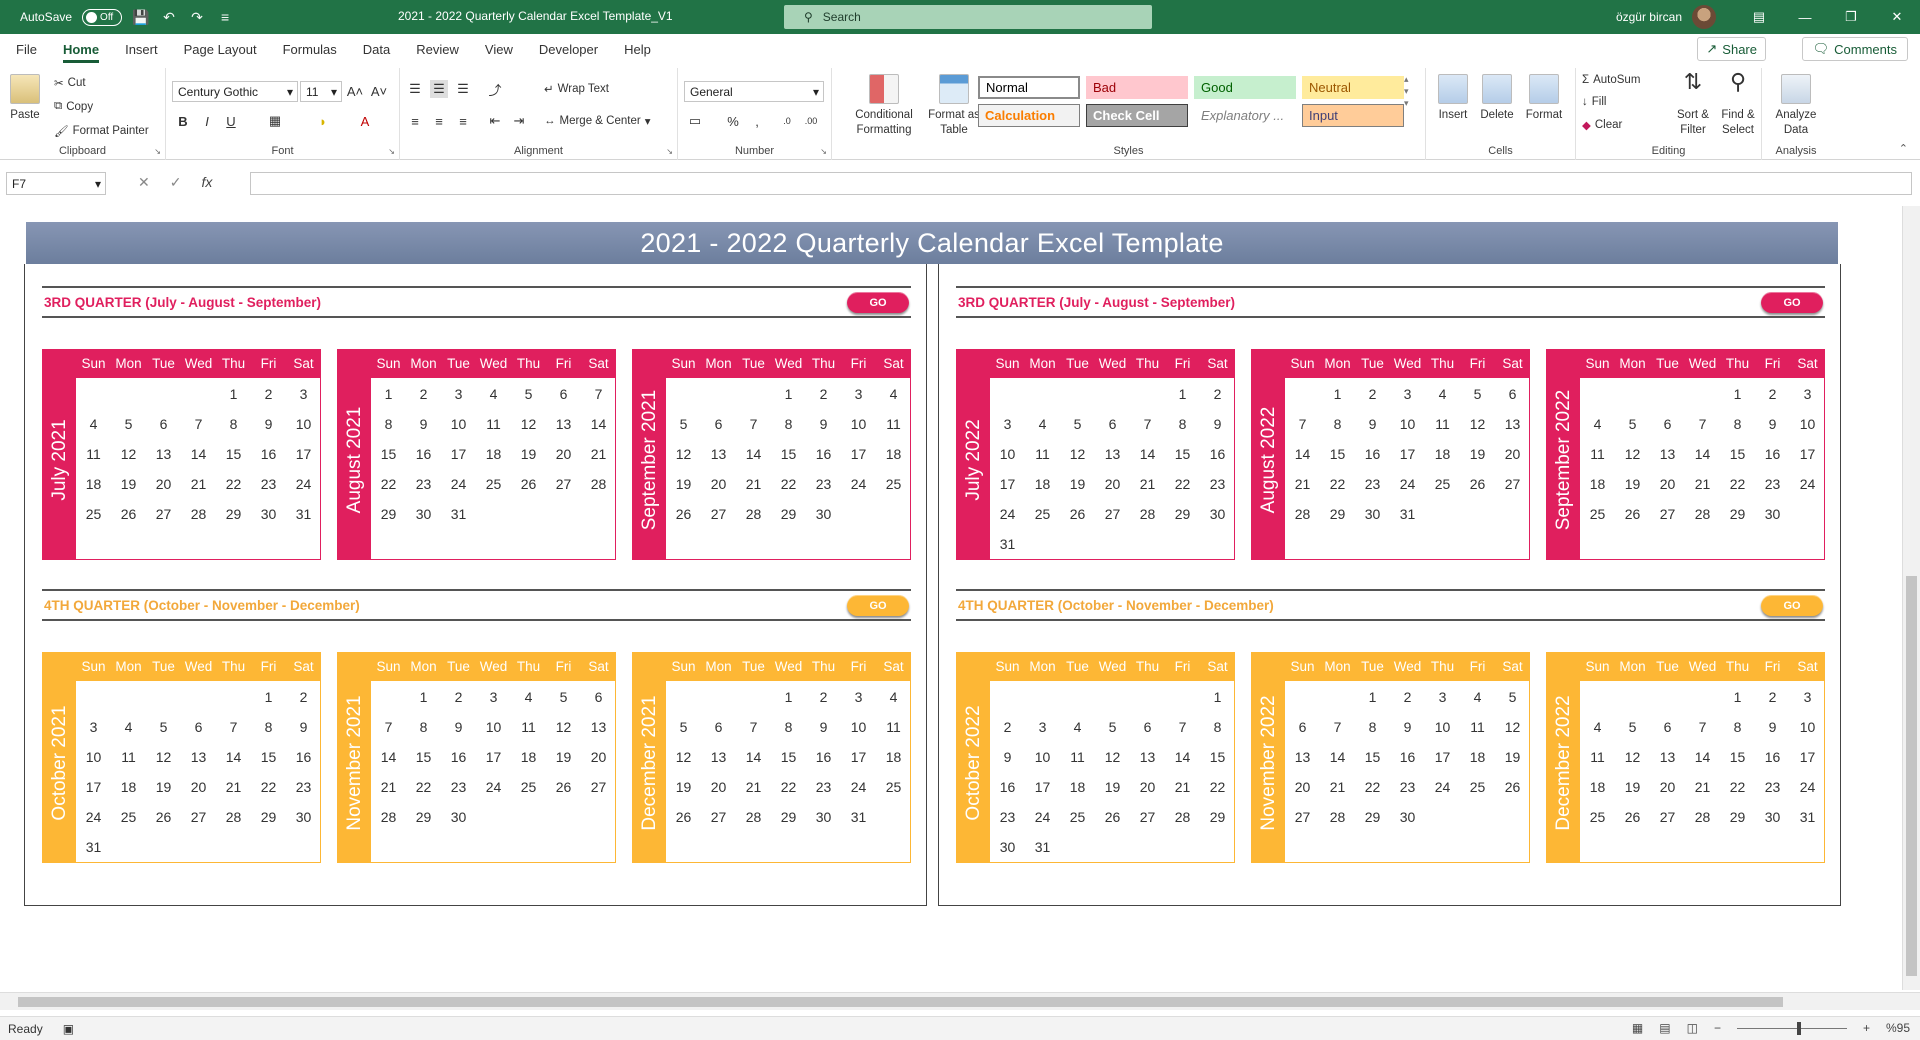 This screenshot has width=1920, height=1040. What do you see at coordinates (1544, 98) in the screenshot?
I see `format-cells-button: Format` at bounding box center [1544, 98].